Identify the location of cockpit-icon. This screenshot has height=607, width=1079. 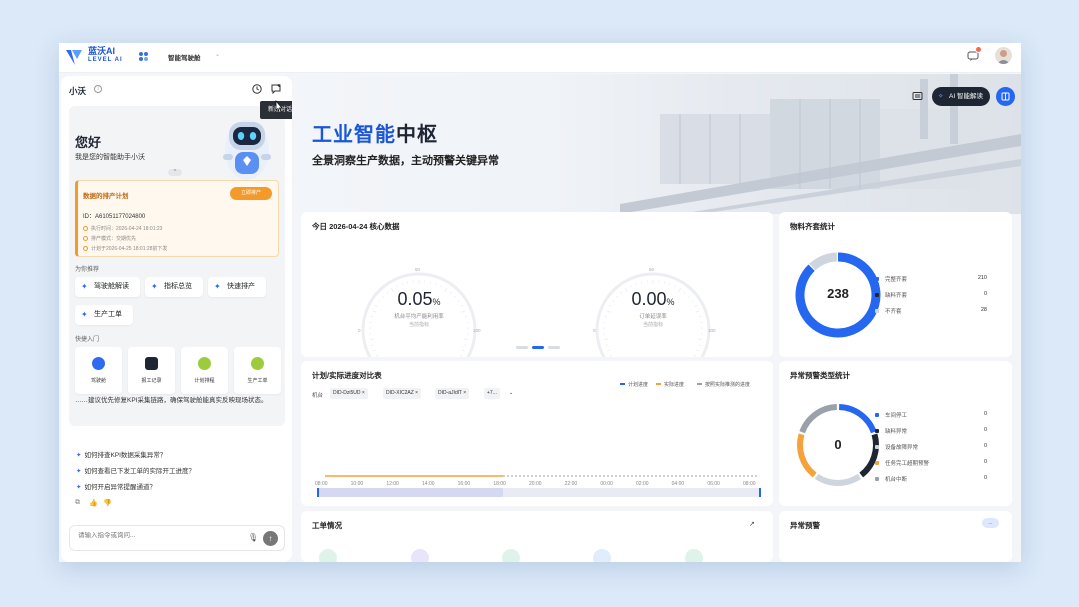
(98, 363).